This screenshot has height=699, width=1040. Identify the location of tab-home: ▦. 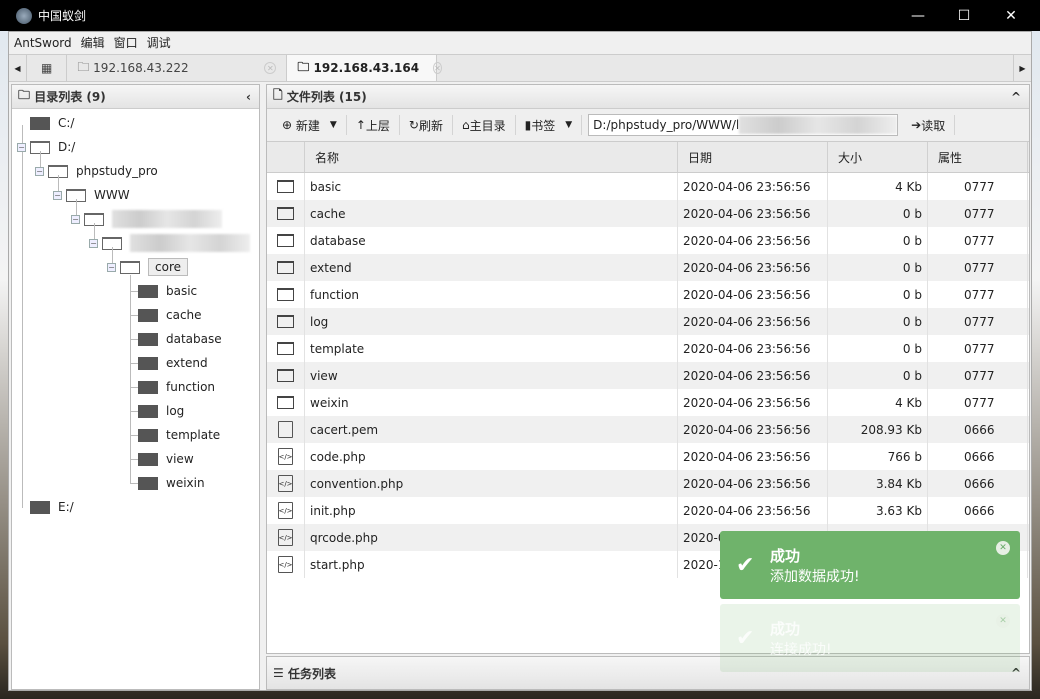
(47, 68).